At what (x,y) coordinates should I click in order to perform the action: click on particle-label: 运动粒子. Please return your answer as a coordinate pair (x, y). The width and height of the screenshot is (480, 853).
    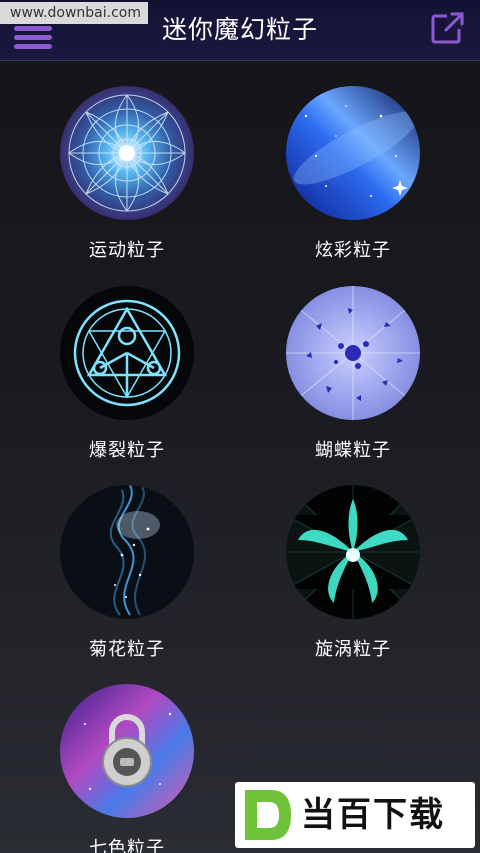
    Looking at the image, I should click on (127, 250).